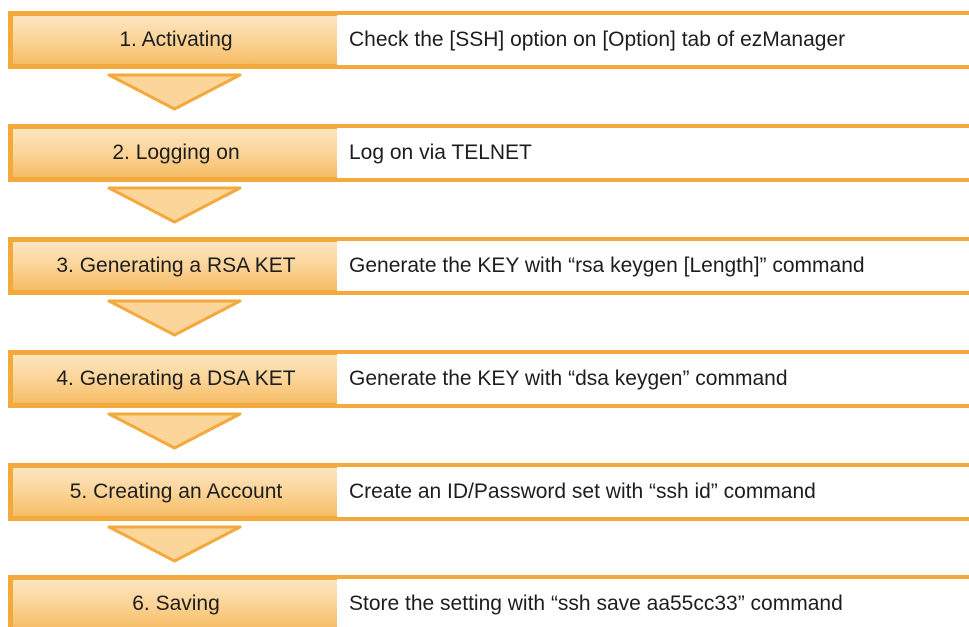  What do you see at coordinates (176, 153) in the screenshot?
I see `step-2-label: 2. Logging on` at bounding box center [176, 153].